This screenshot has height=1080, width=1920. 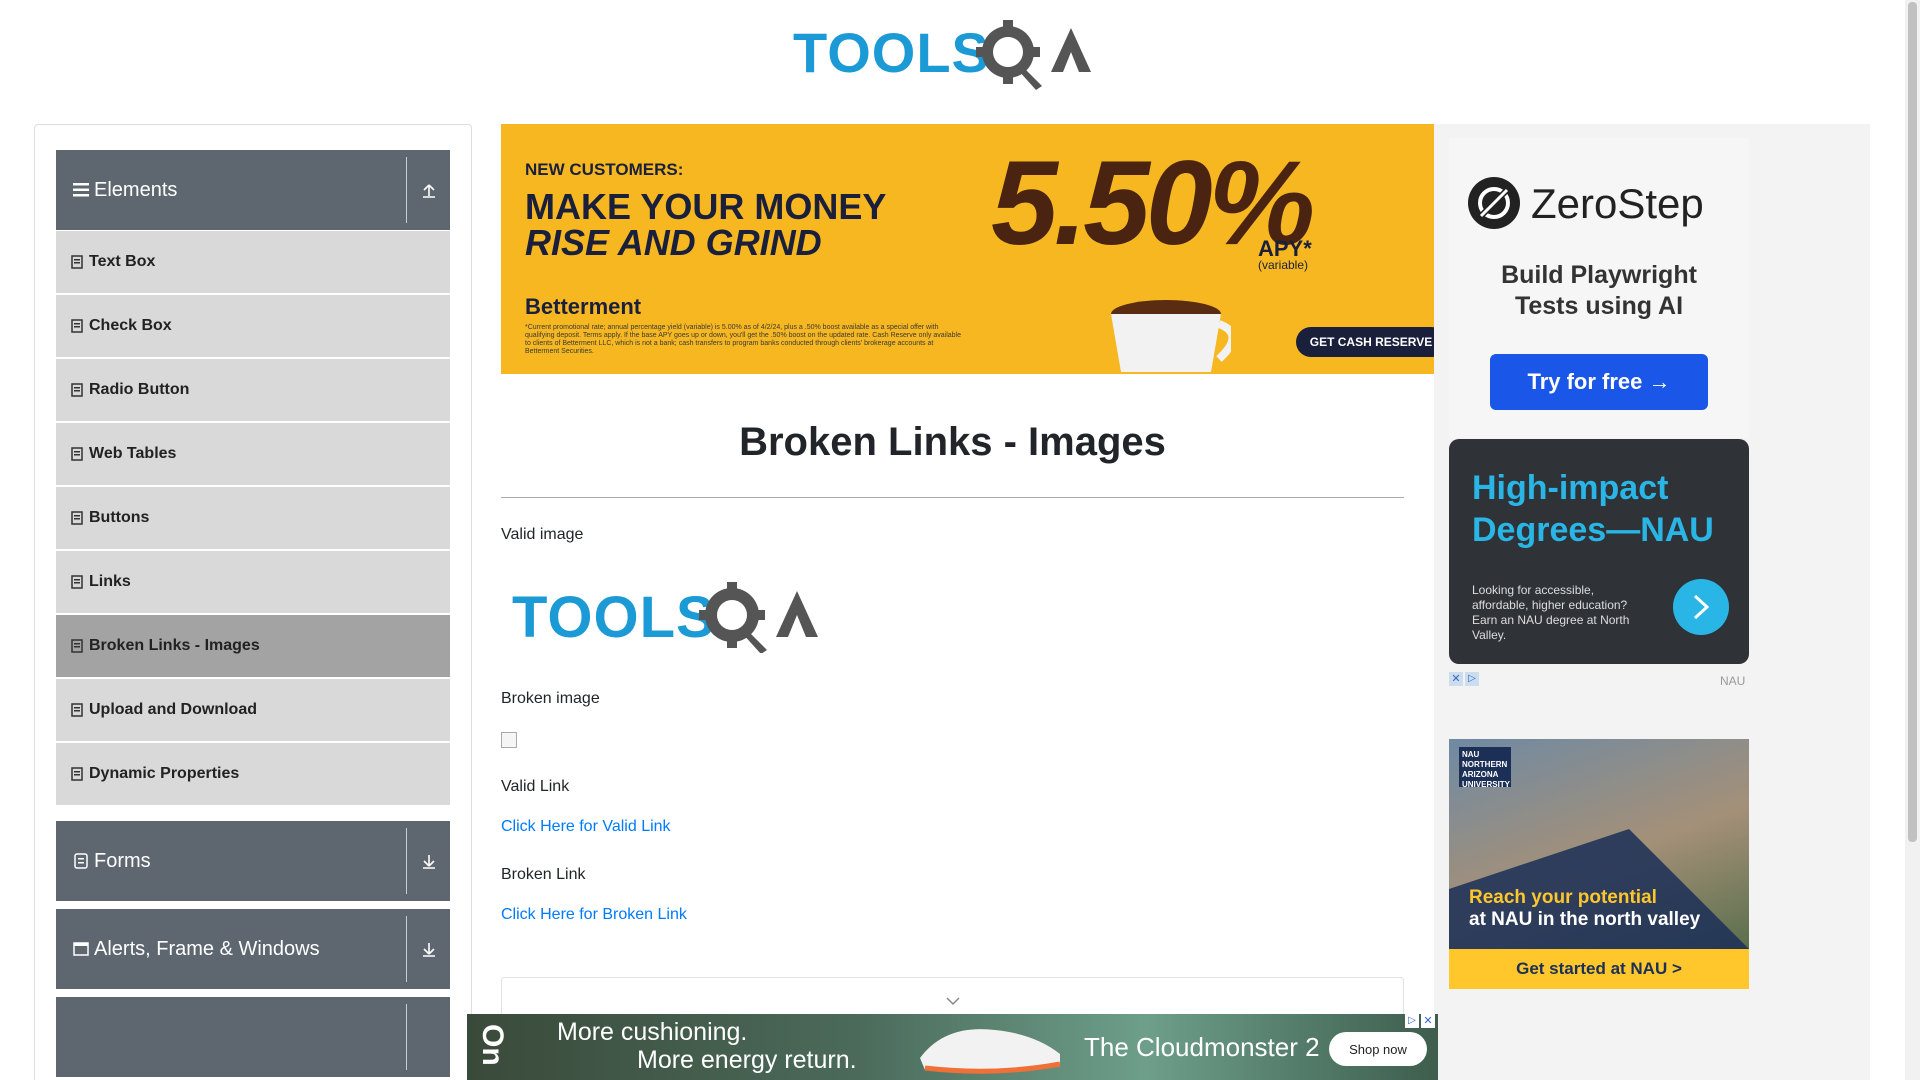 What do you see at coordinates (81, 190) in the screenshot?
I see `hamburger-icon` at bounding box center [81, 190].